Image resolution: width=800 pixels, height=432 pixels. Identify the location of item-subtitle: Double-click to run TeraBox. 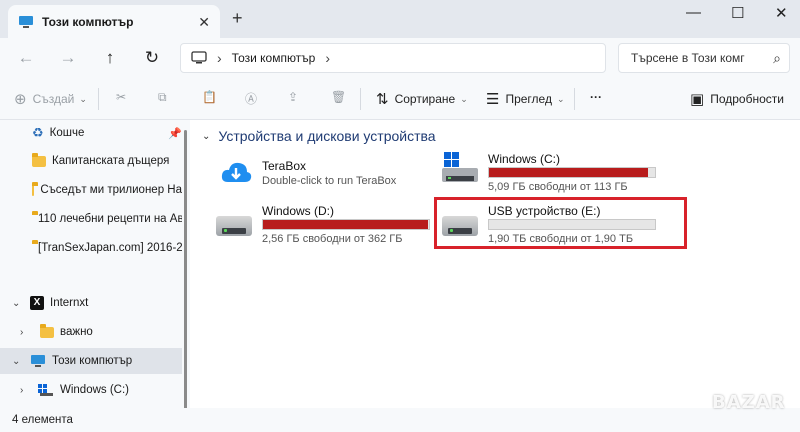
(329, 181).